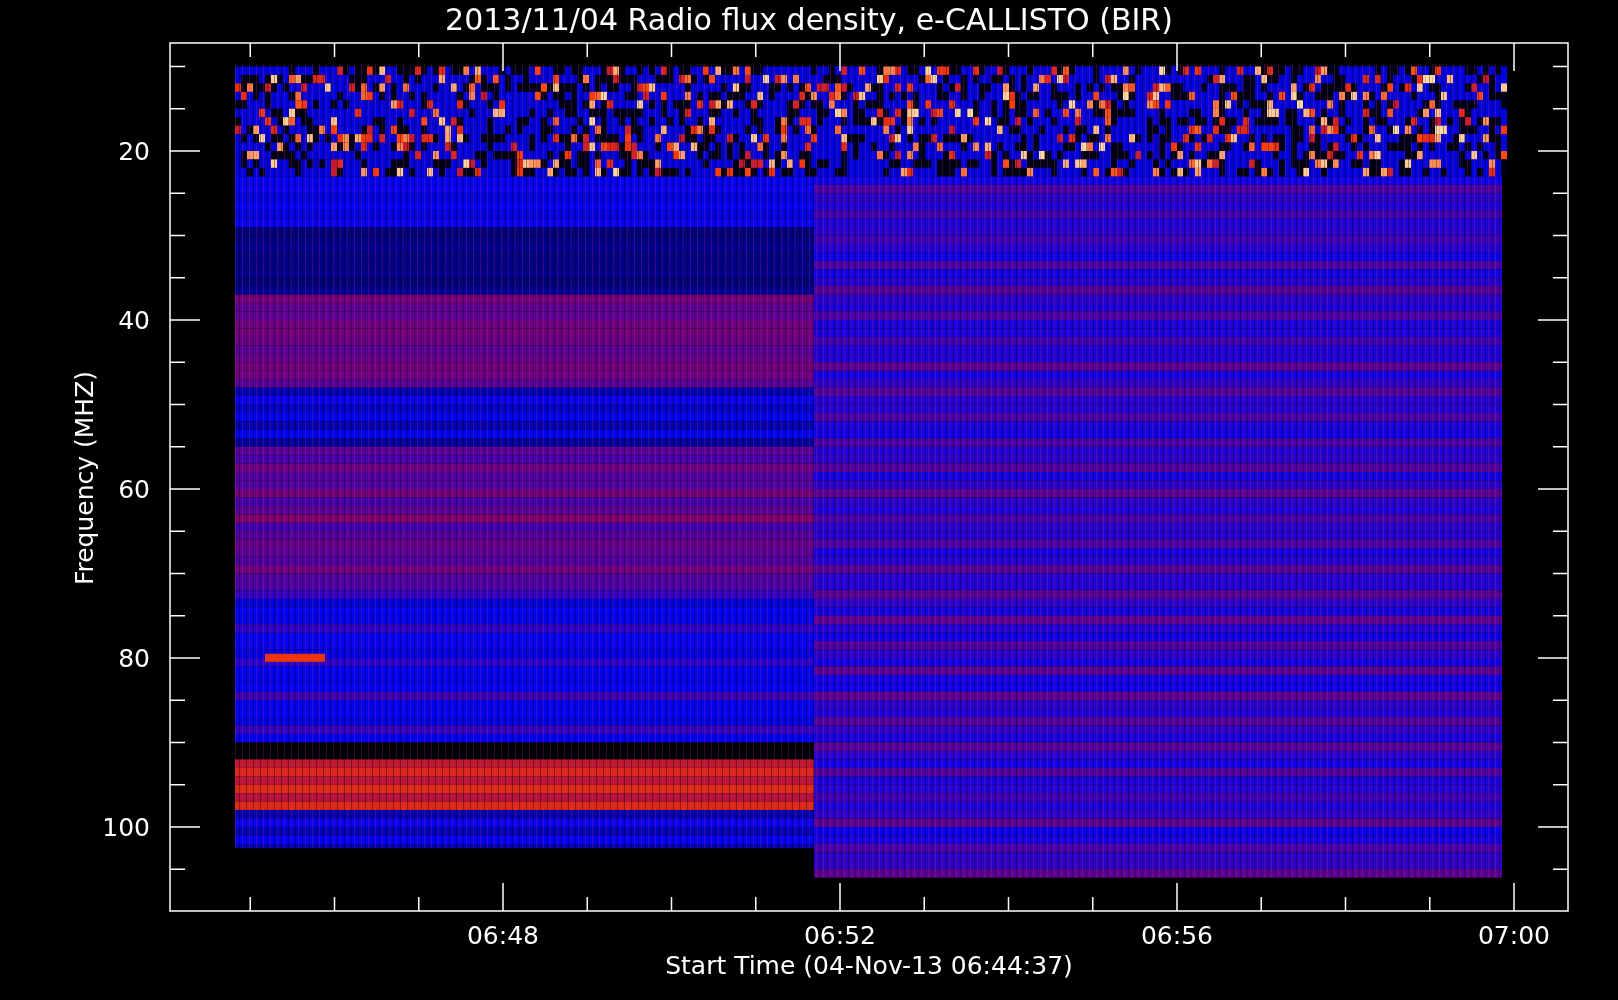 Image resolution: width=1618 pixels, height=1000 pixels. I want to click on chart-title: 2013/11/04 Radio flux density, e-CALLISTO (BIR), so click(809, 19).